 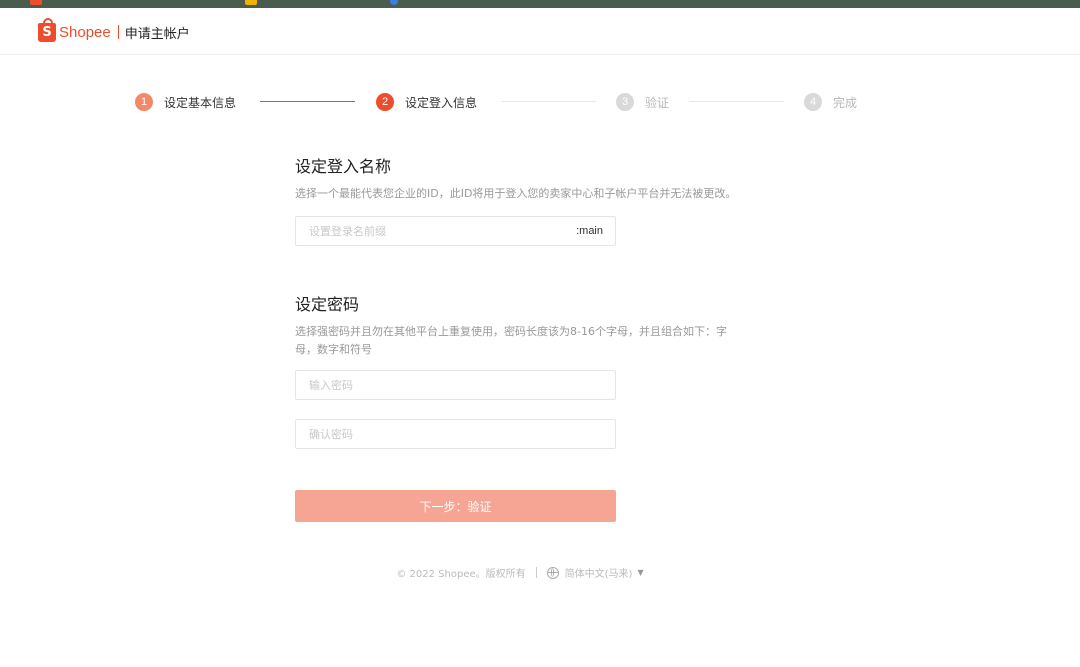 I want to click on footer-divider, so click(x=536, y=572).